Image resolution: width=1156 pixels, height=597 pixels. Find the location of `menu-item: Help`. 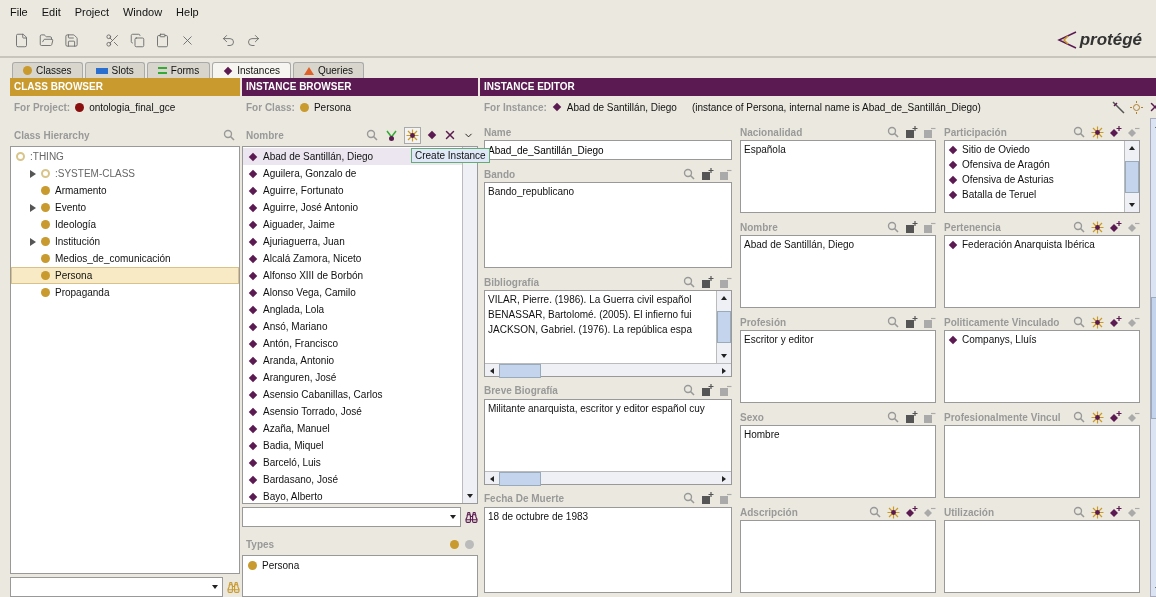

menu-item: Help is located at coordinates (187, 12).